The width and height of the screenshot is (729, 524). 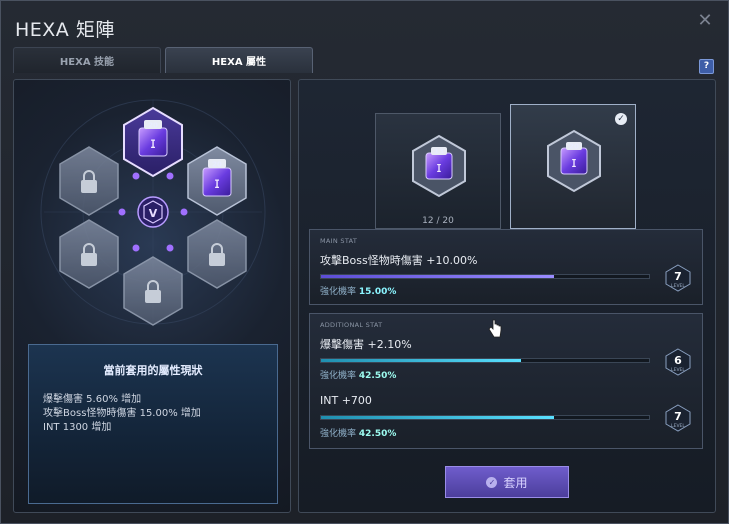 I want to click on stat-core-hex: ɪ 13, so click(x=439, y=166).